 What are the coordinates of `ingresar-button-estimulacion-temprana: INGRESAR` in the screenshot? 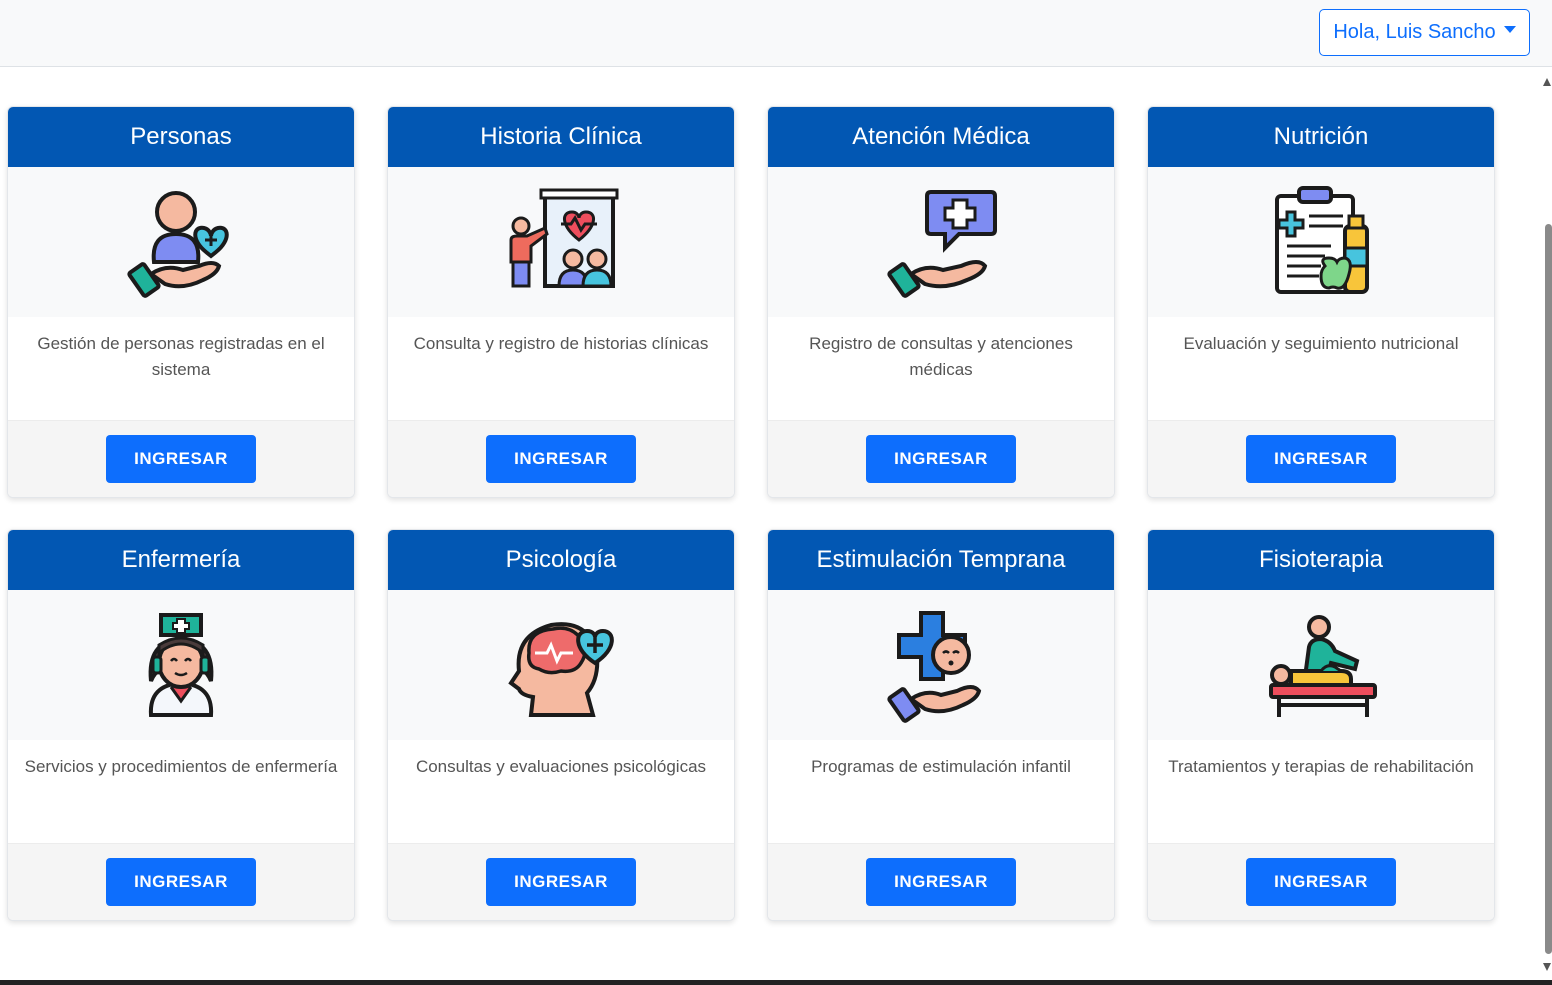 It's located at (941, 882).